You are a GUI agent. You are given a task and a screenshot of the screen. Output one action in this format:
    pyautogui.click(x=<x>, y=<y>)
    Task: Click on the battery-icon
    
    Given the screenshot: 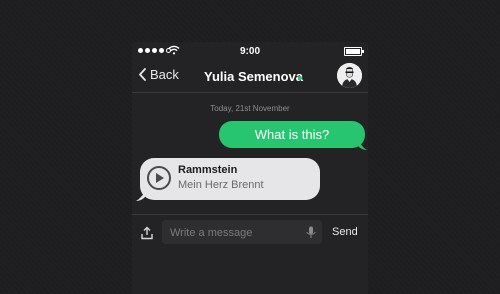 What is the action you would take?
    pyautogui.click(x=354, y=51)
    